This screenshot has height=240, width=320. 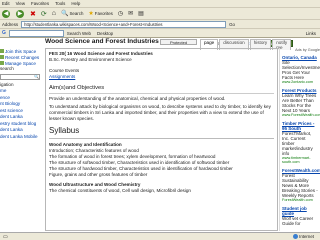 I want to click on refresh-button: ⟳, so click(x=44, y=14).